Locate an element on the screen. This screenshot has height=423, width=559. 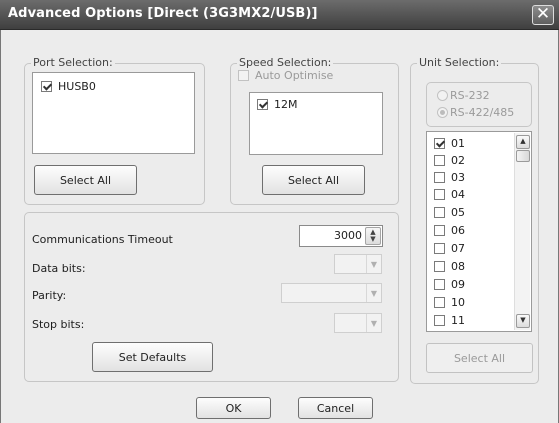
speed-select-all-button: Select All is located at coordinates (313, 180).